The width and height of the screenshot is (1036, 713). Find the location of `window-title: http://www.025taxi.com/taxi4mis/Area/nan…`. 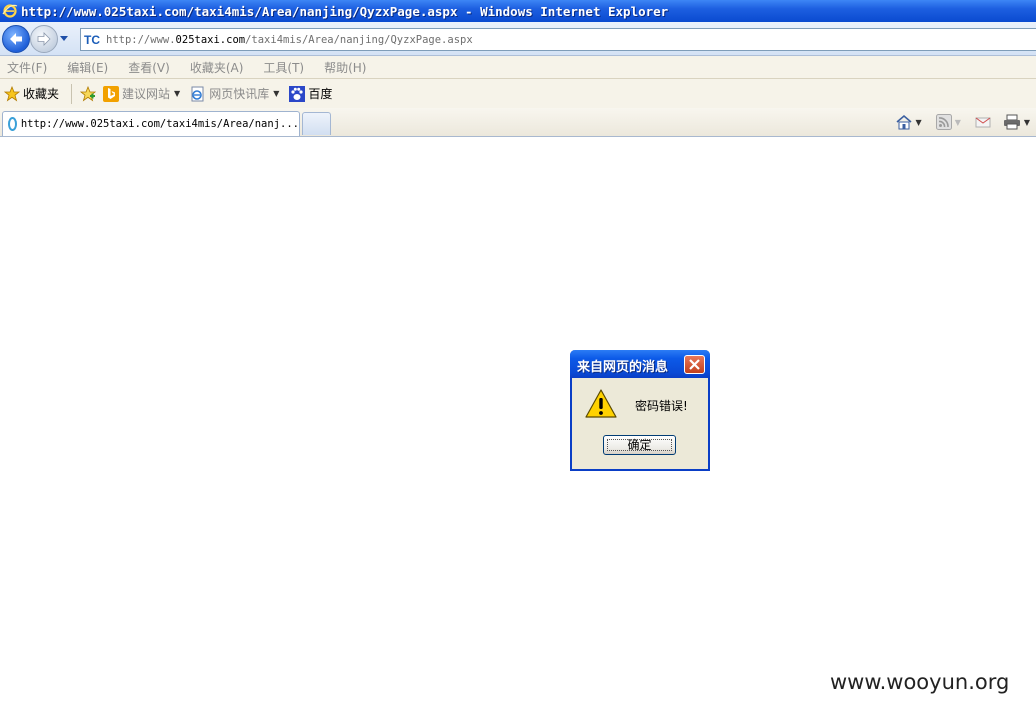

window-title: http://www.025taxi.com/taxi4mis/Area/nan… is located at coordinates (345, 11).